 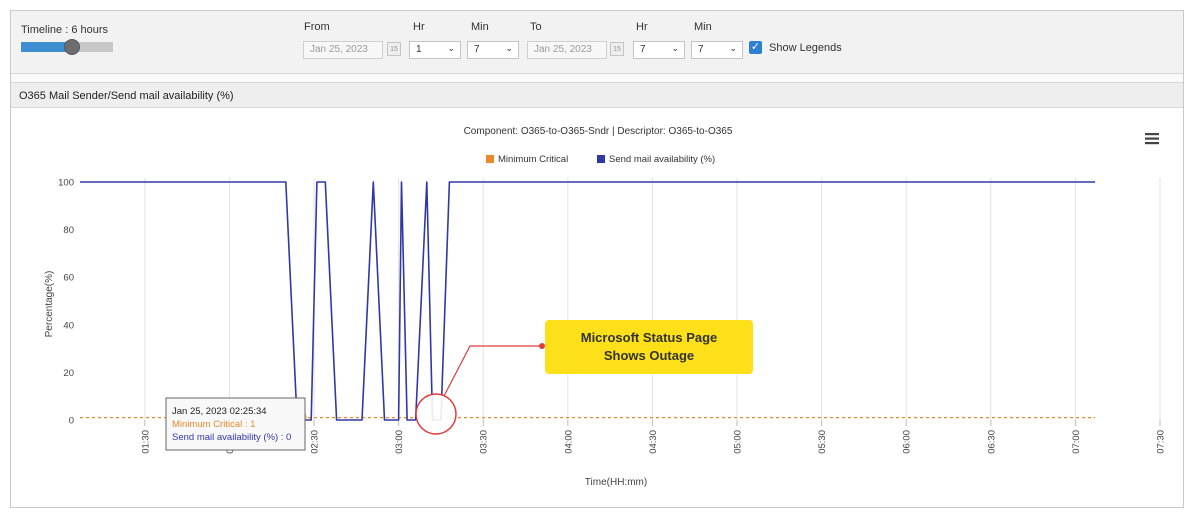 I want to click on y-tick-label: 60, so click(x=68, y=278).